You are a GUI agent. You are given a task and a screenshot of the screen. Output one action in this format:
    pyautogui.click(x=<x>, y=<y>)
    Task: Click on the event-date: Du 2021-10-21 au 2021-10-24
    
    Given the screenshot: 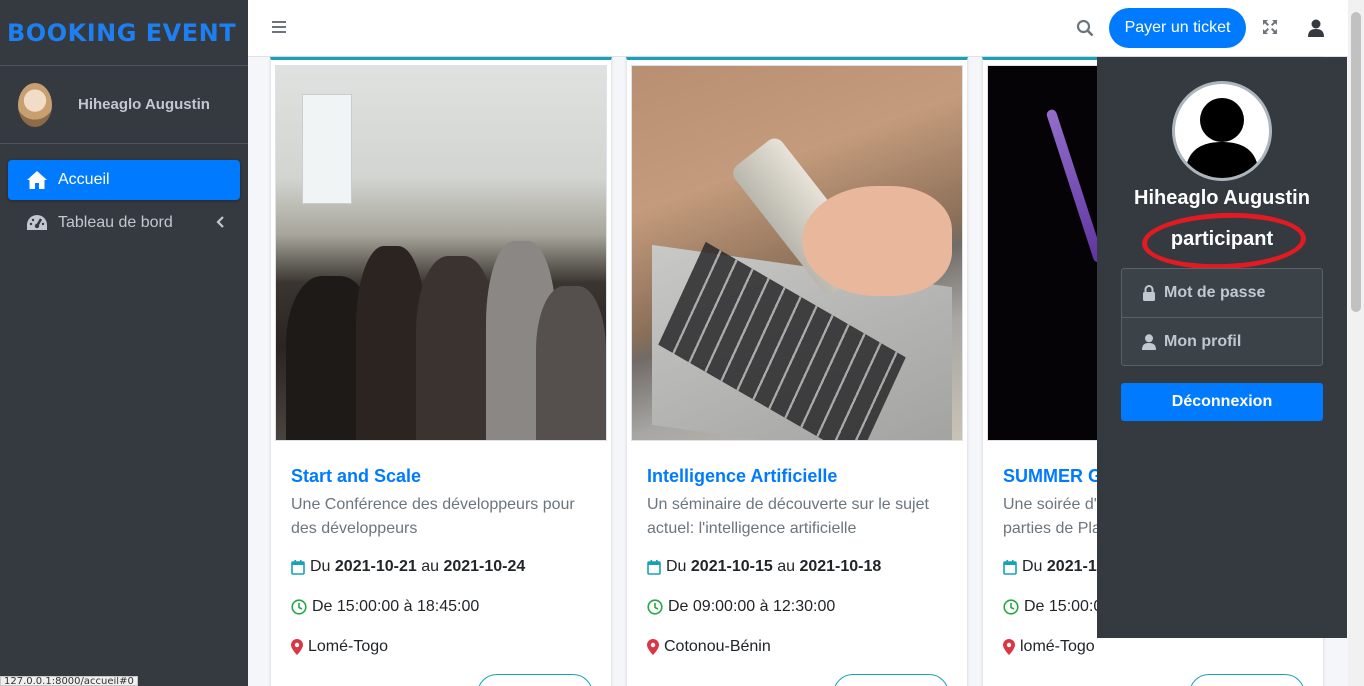 What is the action you would take?
    pyautogui.click(x=408, y=567)
    